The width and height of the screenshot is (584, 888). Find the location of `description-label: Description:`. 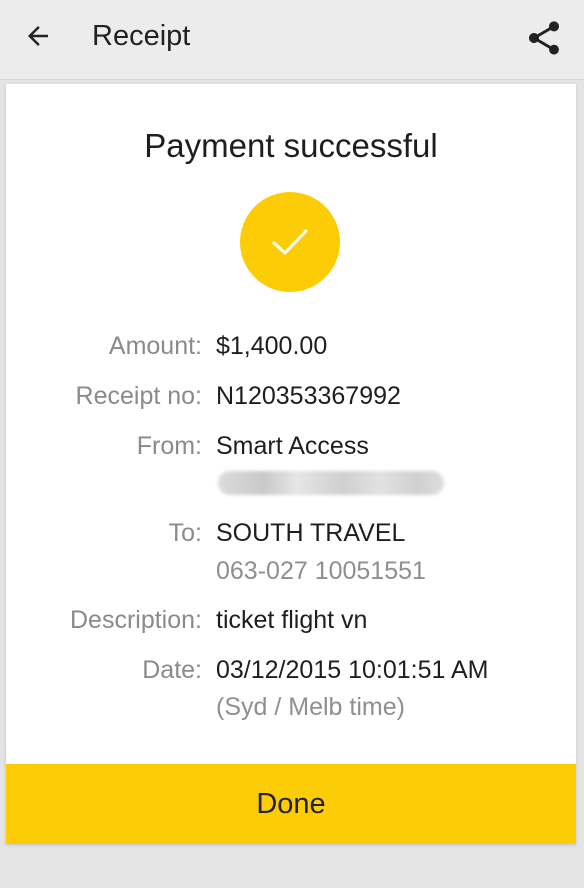

description-label: Description: is located at coordinates (136, 620).